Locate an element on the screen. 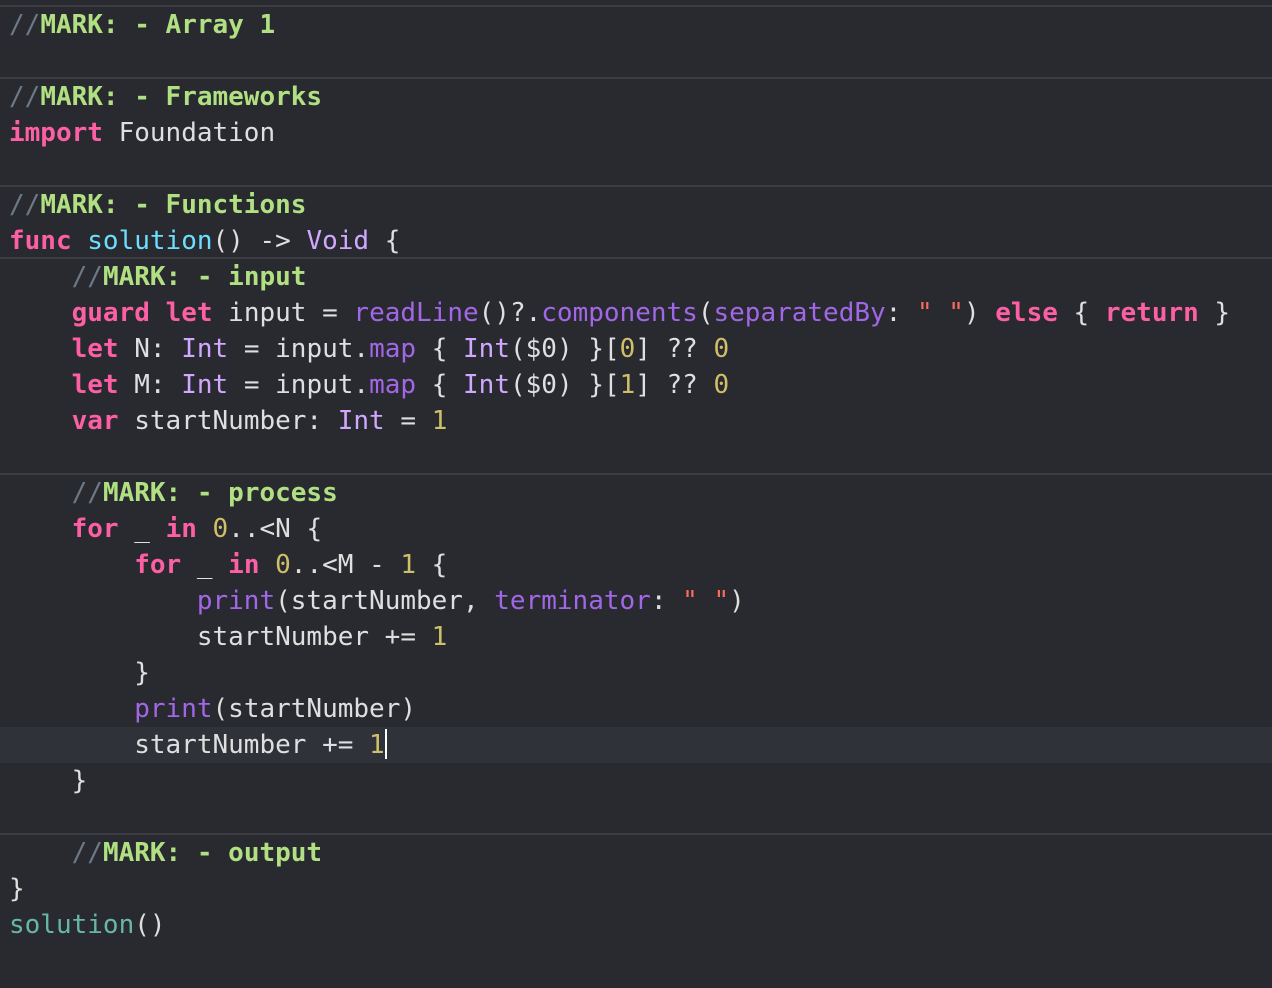 This screenshot has width=1272, height=988. code-token-function: readLine is located at coordinates (416, 313).